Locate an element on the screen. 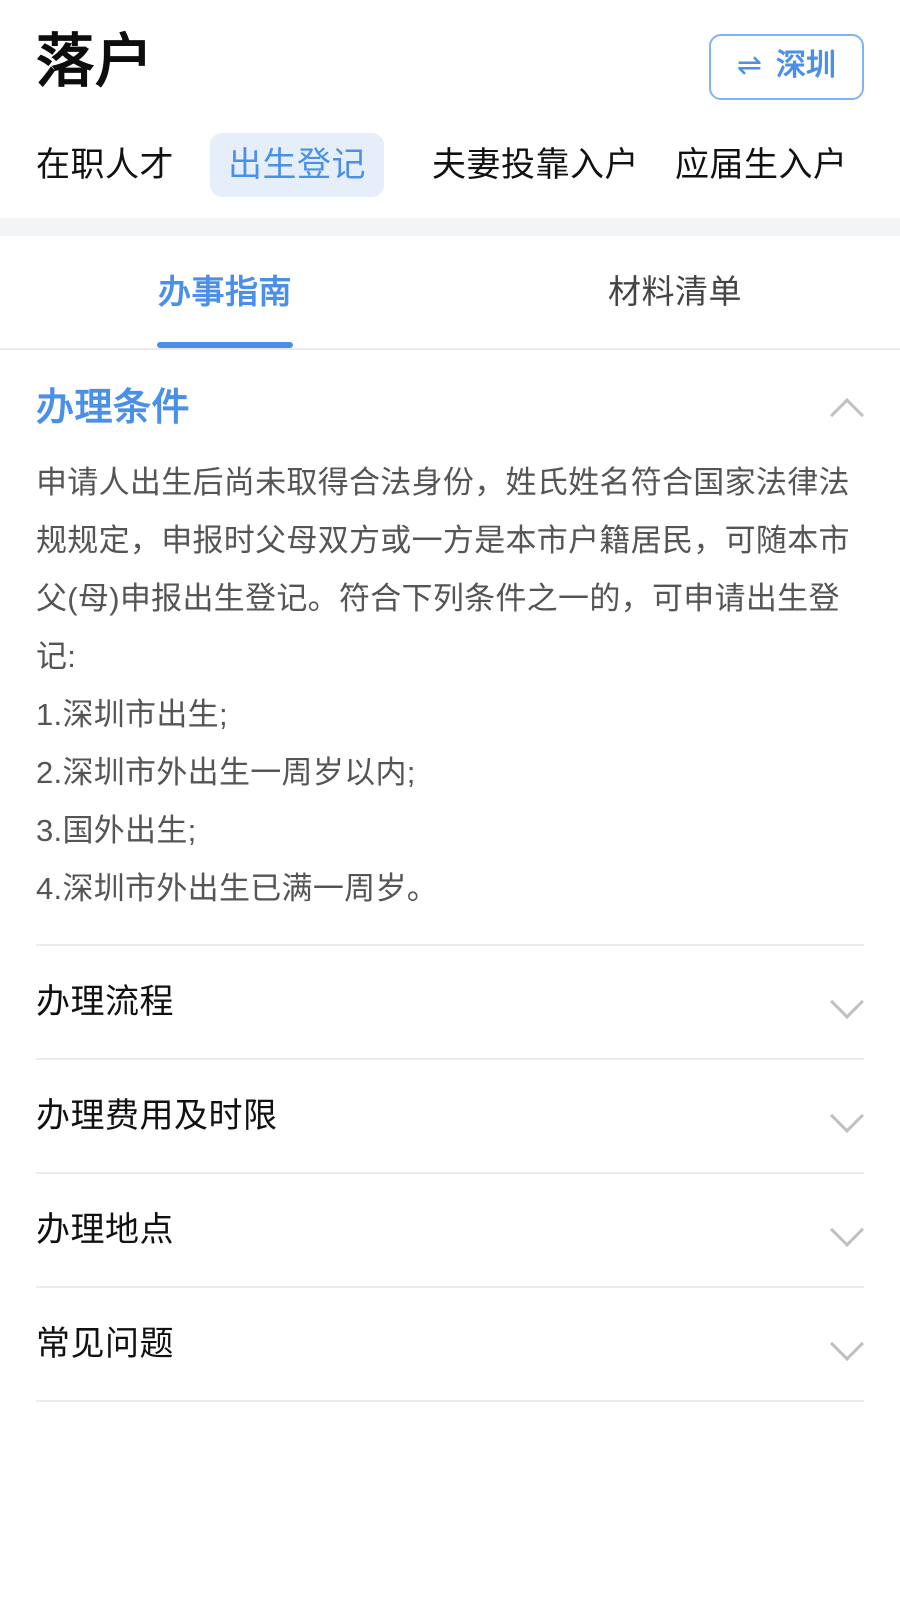  category-tab-yingjieshengruhu: 应届生入户 is located at coordinates (761, 165).